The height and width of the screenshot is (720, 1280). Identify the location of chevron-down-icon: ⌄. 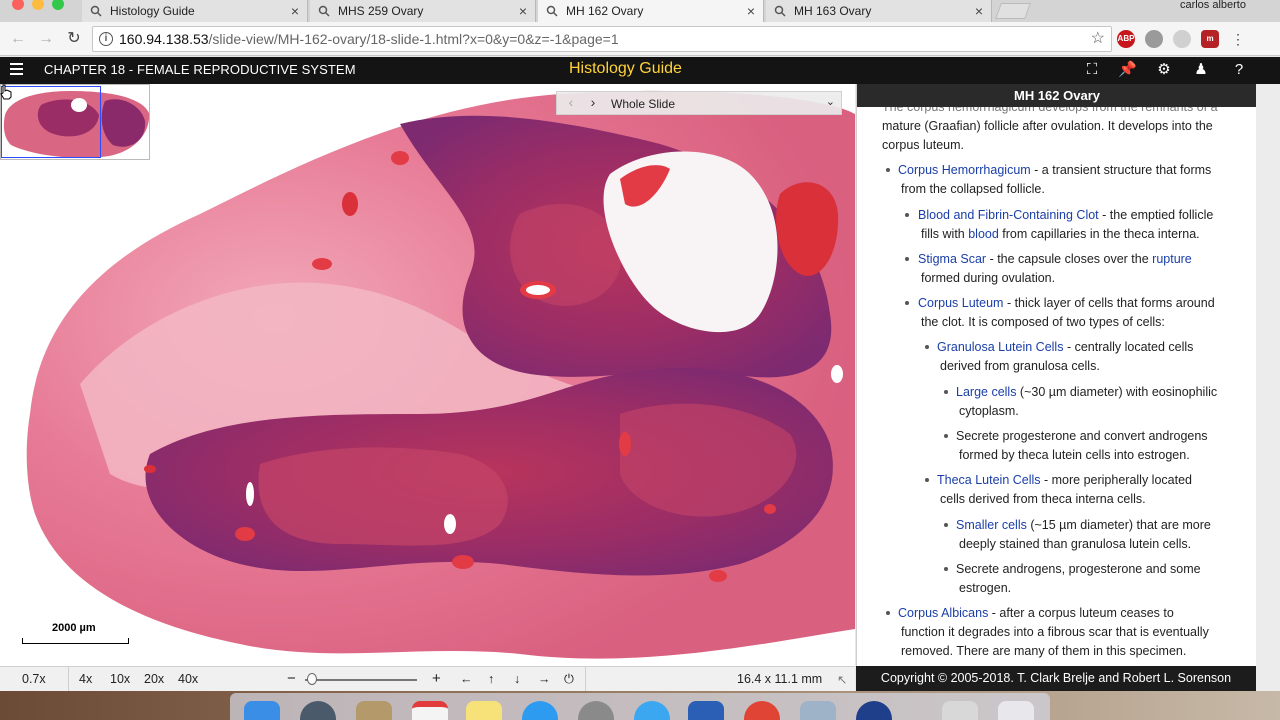
(830, 101).